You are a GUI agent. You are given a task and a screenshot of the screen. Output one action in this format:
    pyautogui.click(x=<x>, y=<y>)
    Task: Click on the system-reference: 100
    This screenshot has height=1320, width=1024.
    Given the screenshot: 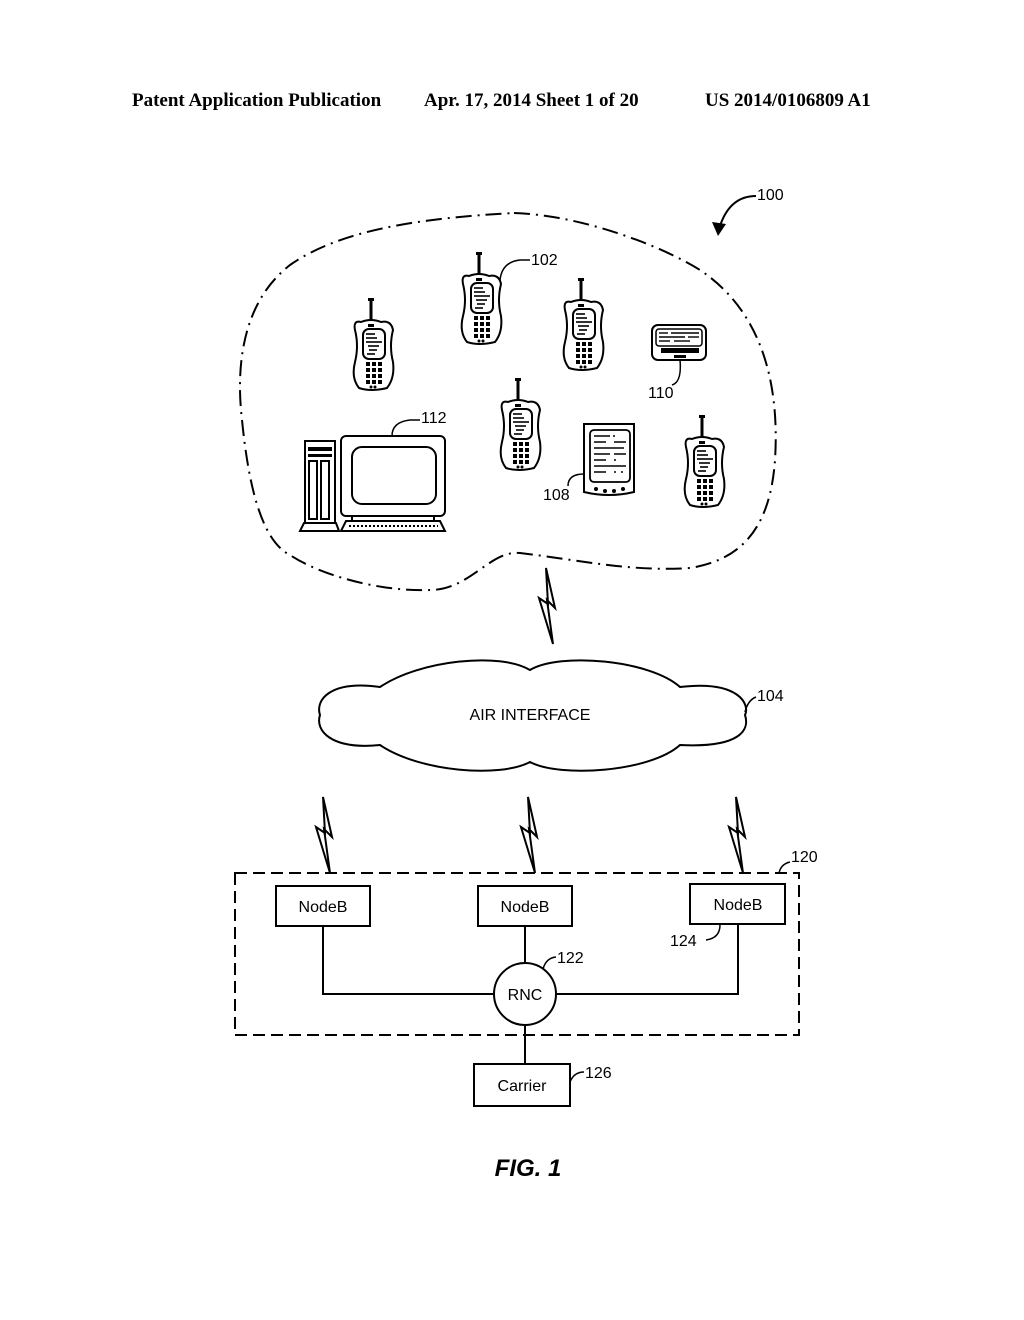 What is the action you would take?
    pyautogui.click(x=748, y=211)
    